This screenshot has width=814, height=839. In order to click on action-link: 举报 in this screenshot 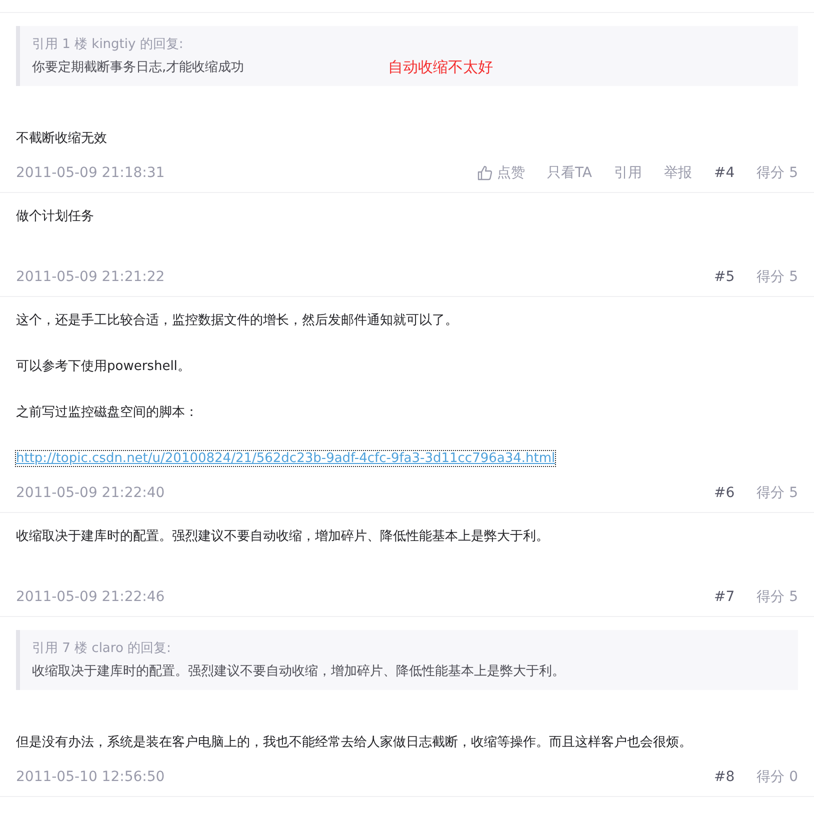, I will do `click(678, 173)`.